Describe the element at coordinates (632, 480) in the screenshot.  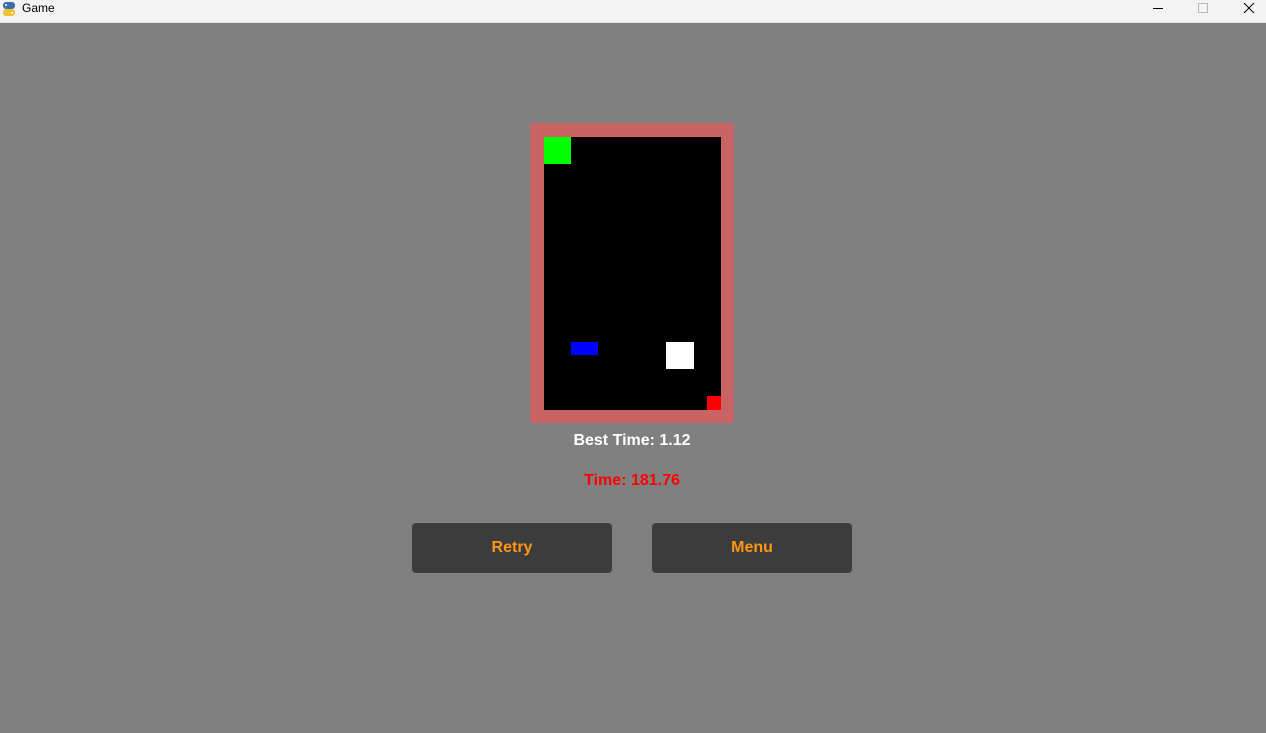
I see `time-label: Time: 181.76` at that location.